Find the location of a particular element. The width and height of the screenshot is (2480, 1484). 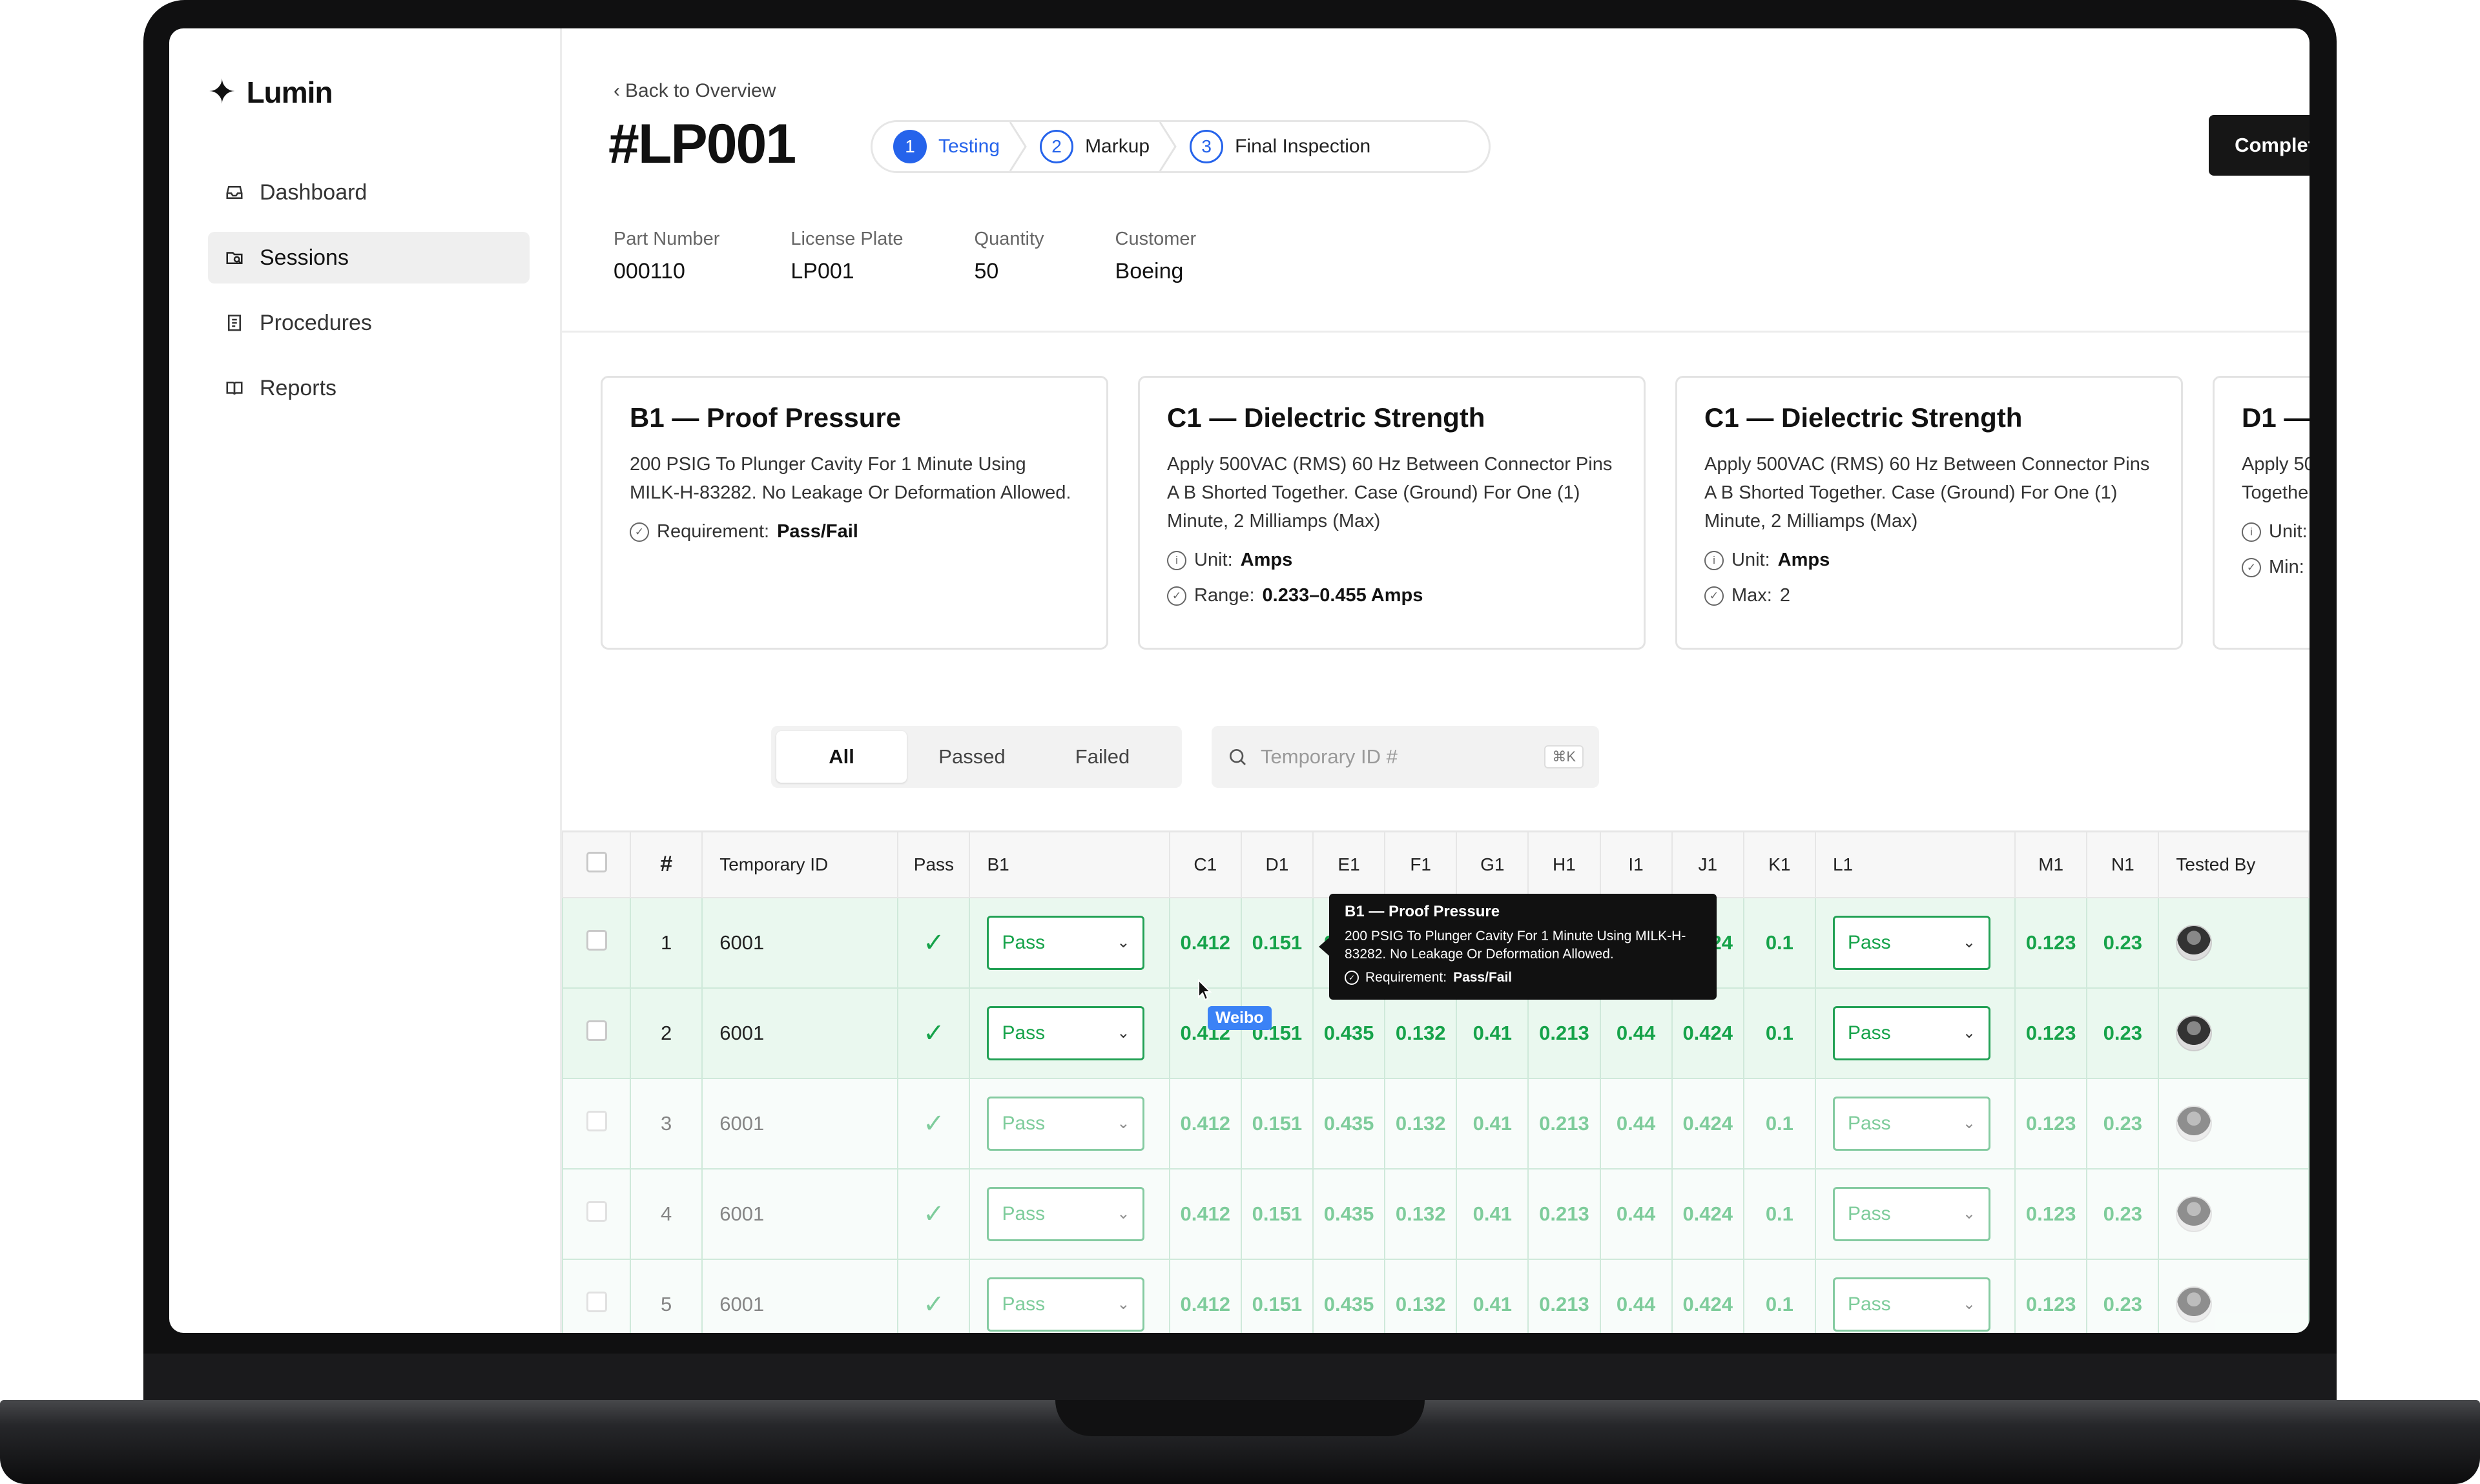

back-link: ‹ Back to Overview is located at coordinates (695, 91).